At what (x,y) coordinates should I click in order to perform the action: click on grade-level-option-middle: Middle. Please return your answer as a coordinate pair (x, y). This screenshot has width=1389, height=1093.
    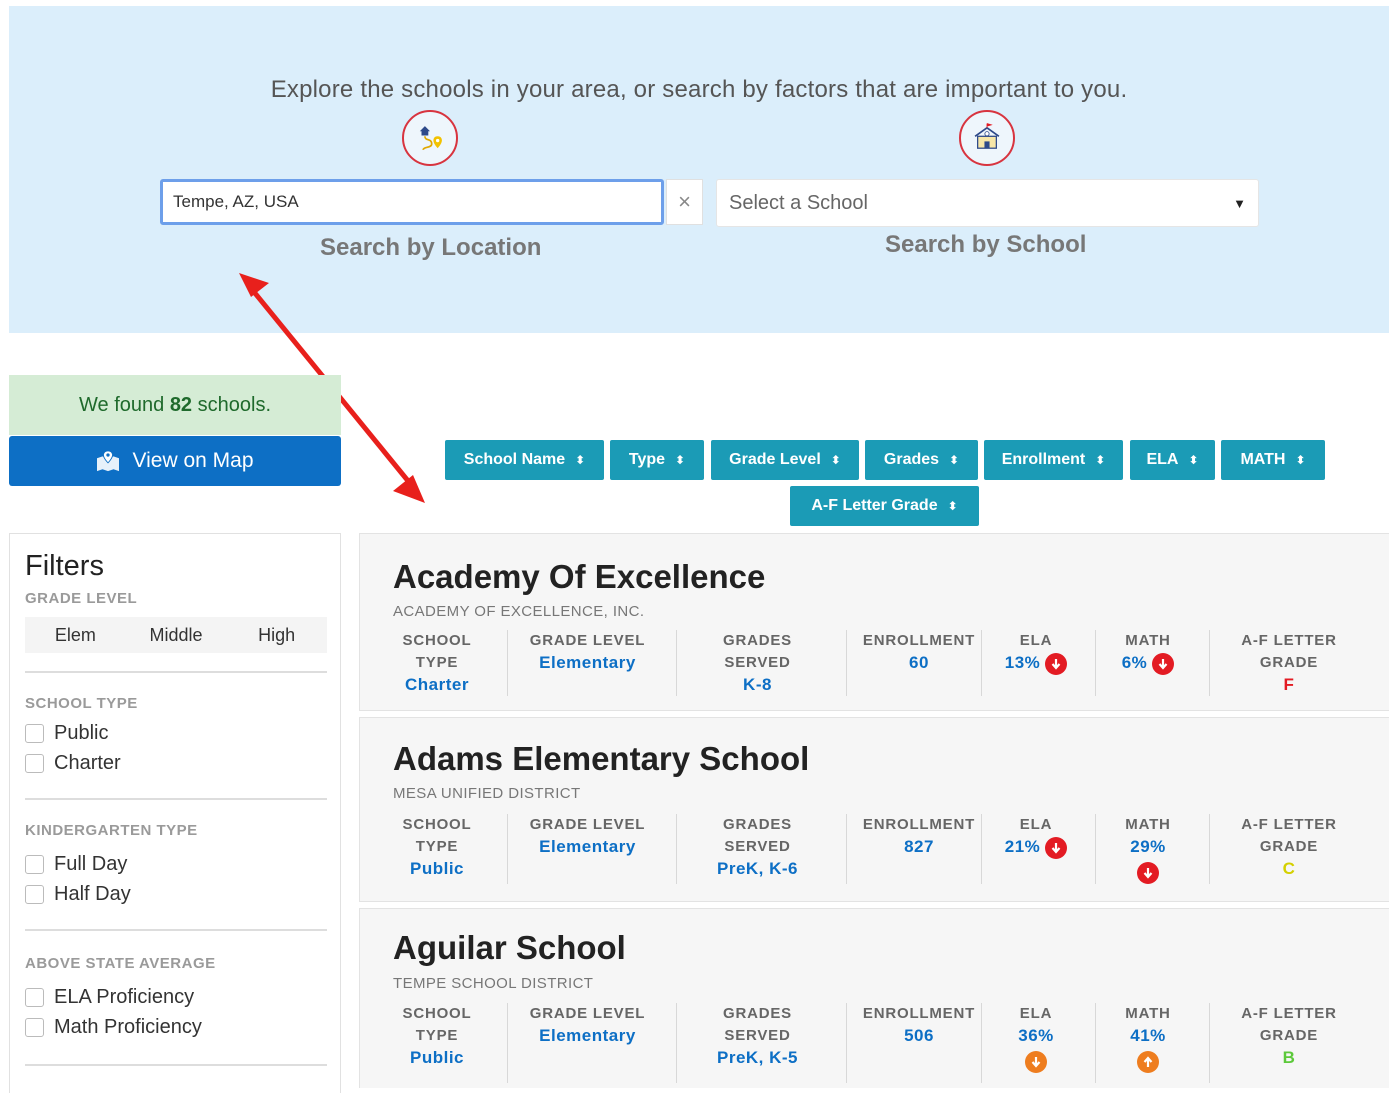
    Looking at the image, I should click on (176, 635).